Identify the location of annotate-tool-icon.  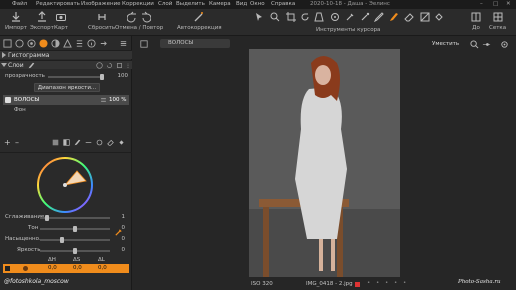
(379, 17).